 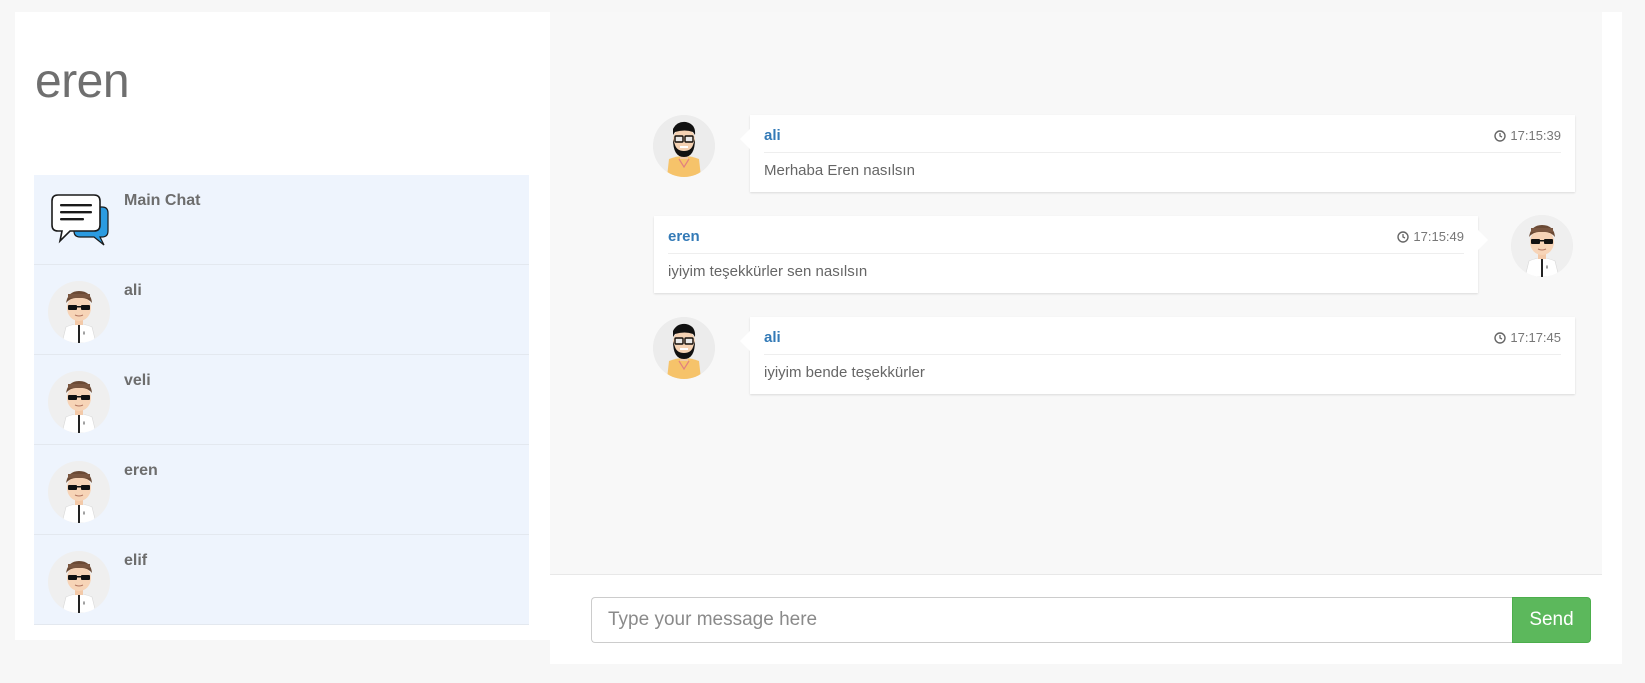 What do you see at coordinates (141, 470) in the screenshot?
I see `contact-name: eren` at bounding box center [141, 470].